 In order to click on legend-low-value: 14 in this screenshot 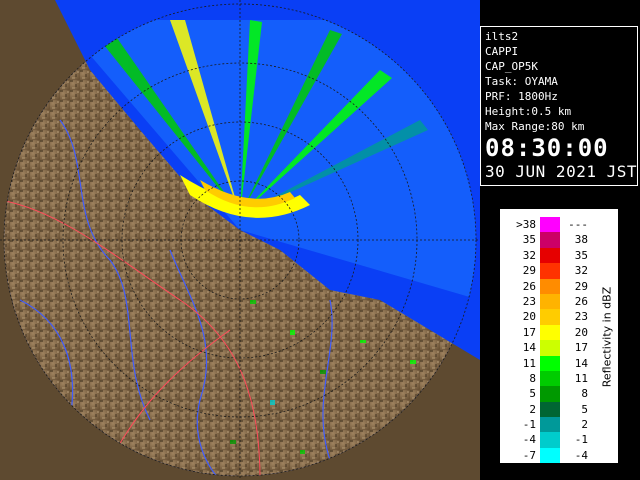, I will do `click(529, 348)`.